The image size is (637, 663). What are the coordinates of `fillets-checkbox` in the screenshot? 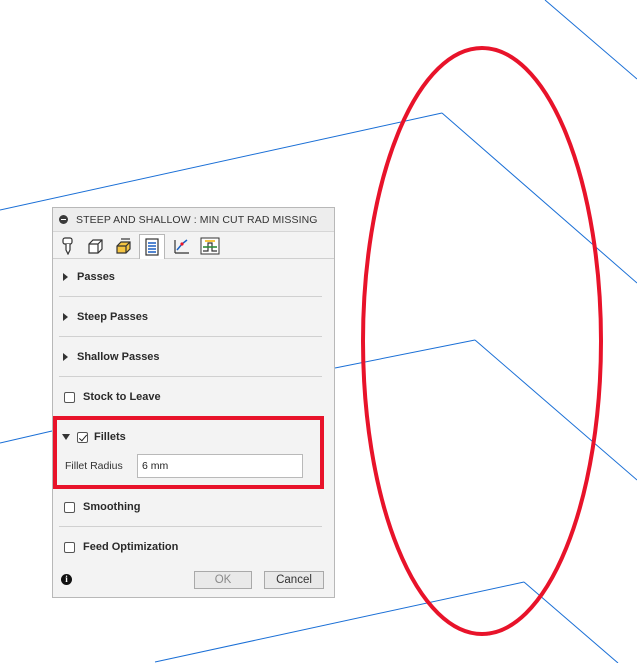 It's located at (82, 437).